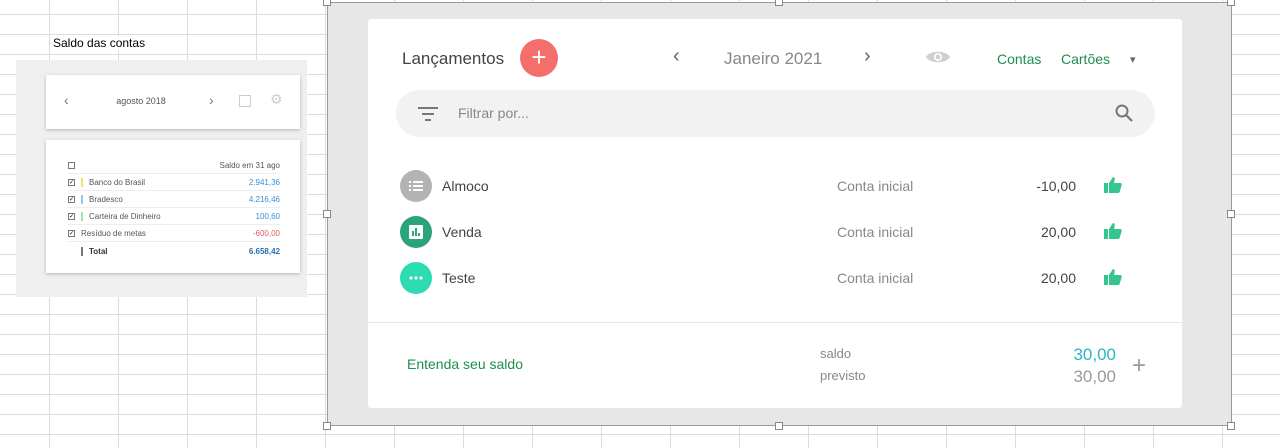 The image size is (1280, 448). What do you see at coordinates (264, 251) in the screenshot?
I see `mini-total-value: 6.658,42` at bounding box center [264, 251].